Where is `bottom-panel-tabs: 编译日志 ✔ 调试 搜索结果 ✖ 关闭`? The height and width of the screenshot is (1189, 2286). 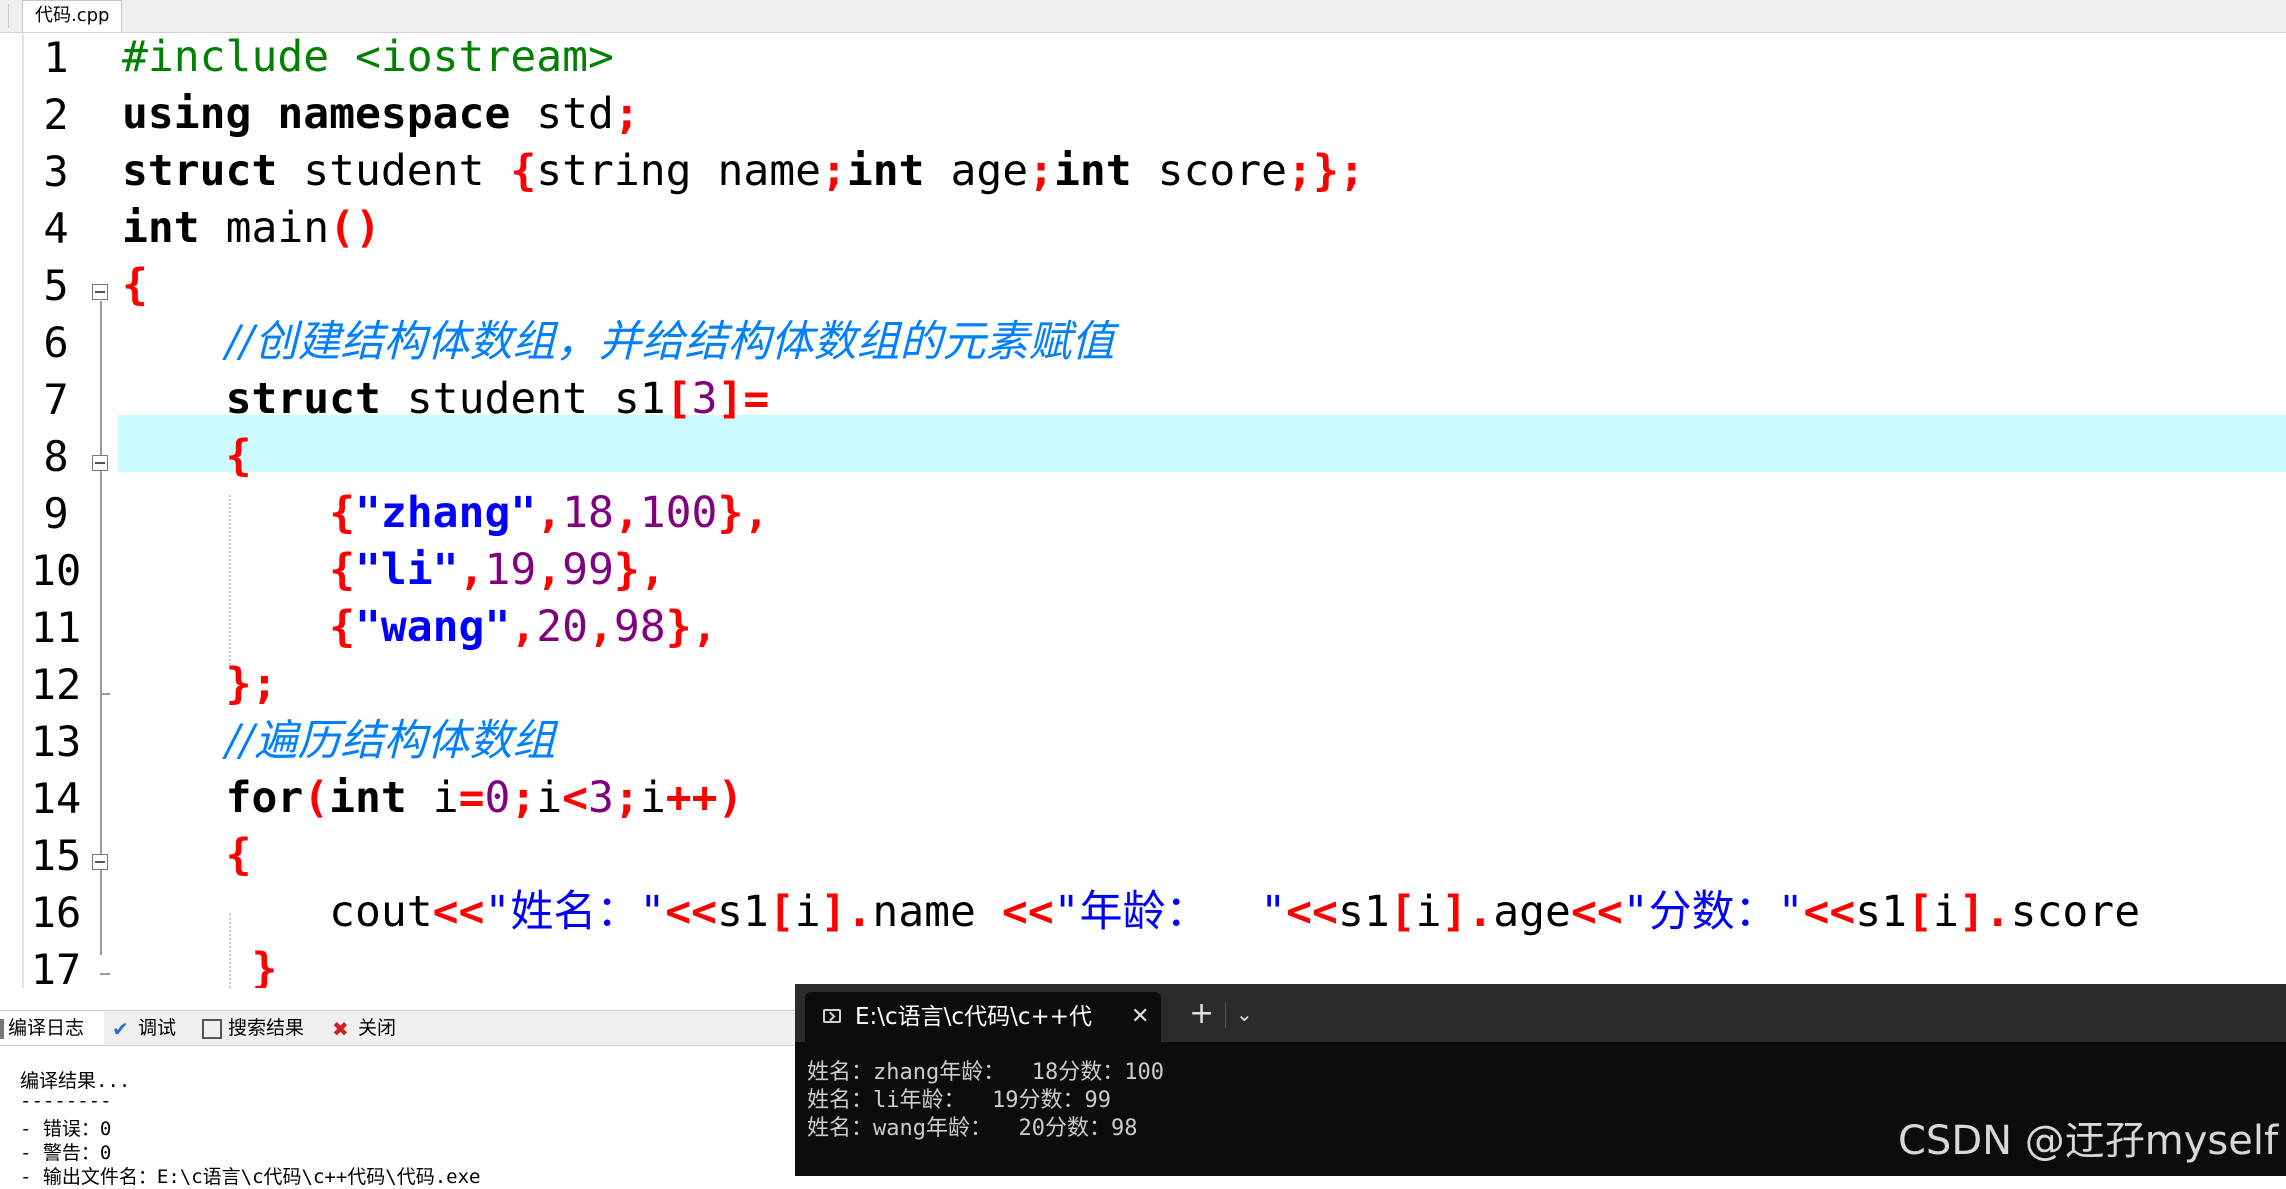
bottom-panel-tabs: 编译日志 ✔ 调试 搜索结果 ✖ 关闭 is located at coordinates (400, 1028).